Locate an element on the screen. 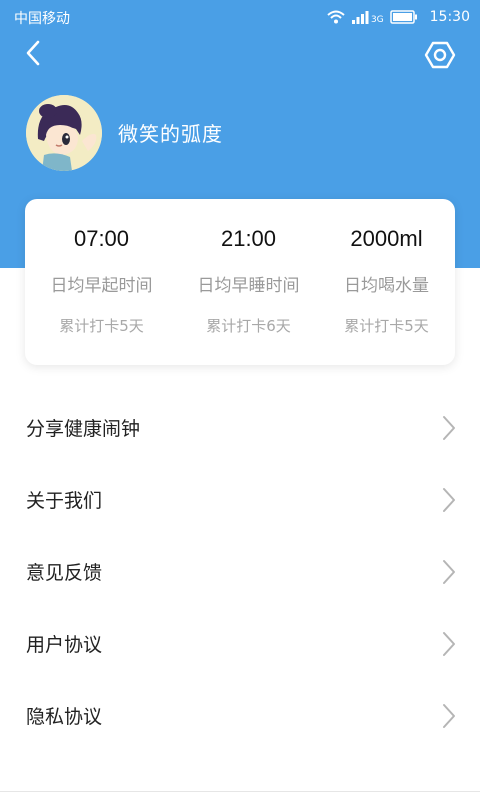  menu-item-label: 意见反馈 is located at coordinates (64, 573).